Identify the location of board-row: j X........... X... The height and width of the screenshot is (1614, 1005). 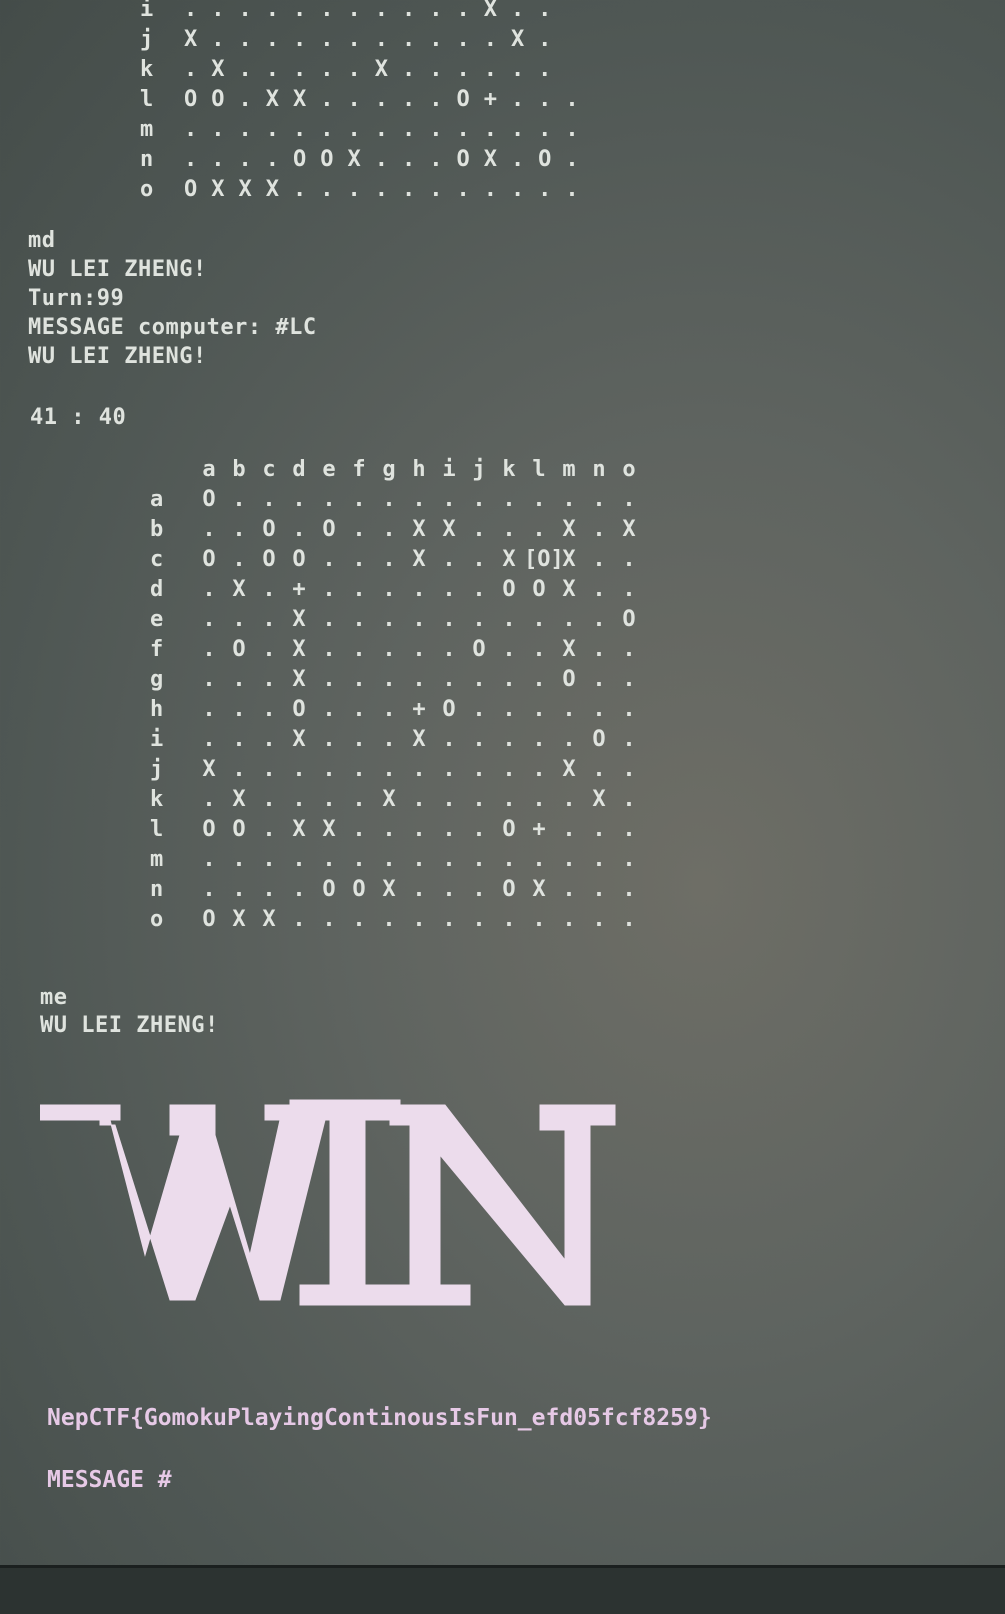
(397, 770).